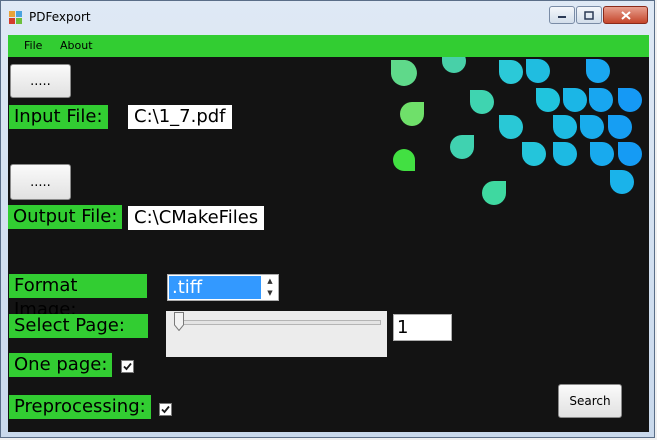 Image resolution: width=657 pixels, height=440 pixels. Describe the element at coordinates (180, 117) in the screenshot. I see `input-file-path: C:\1_7.pdf` at that location.